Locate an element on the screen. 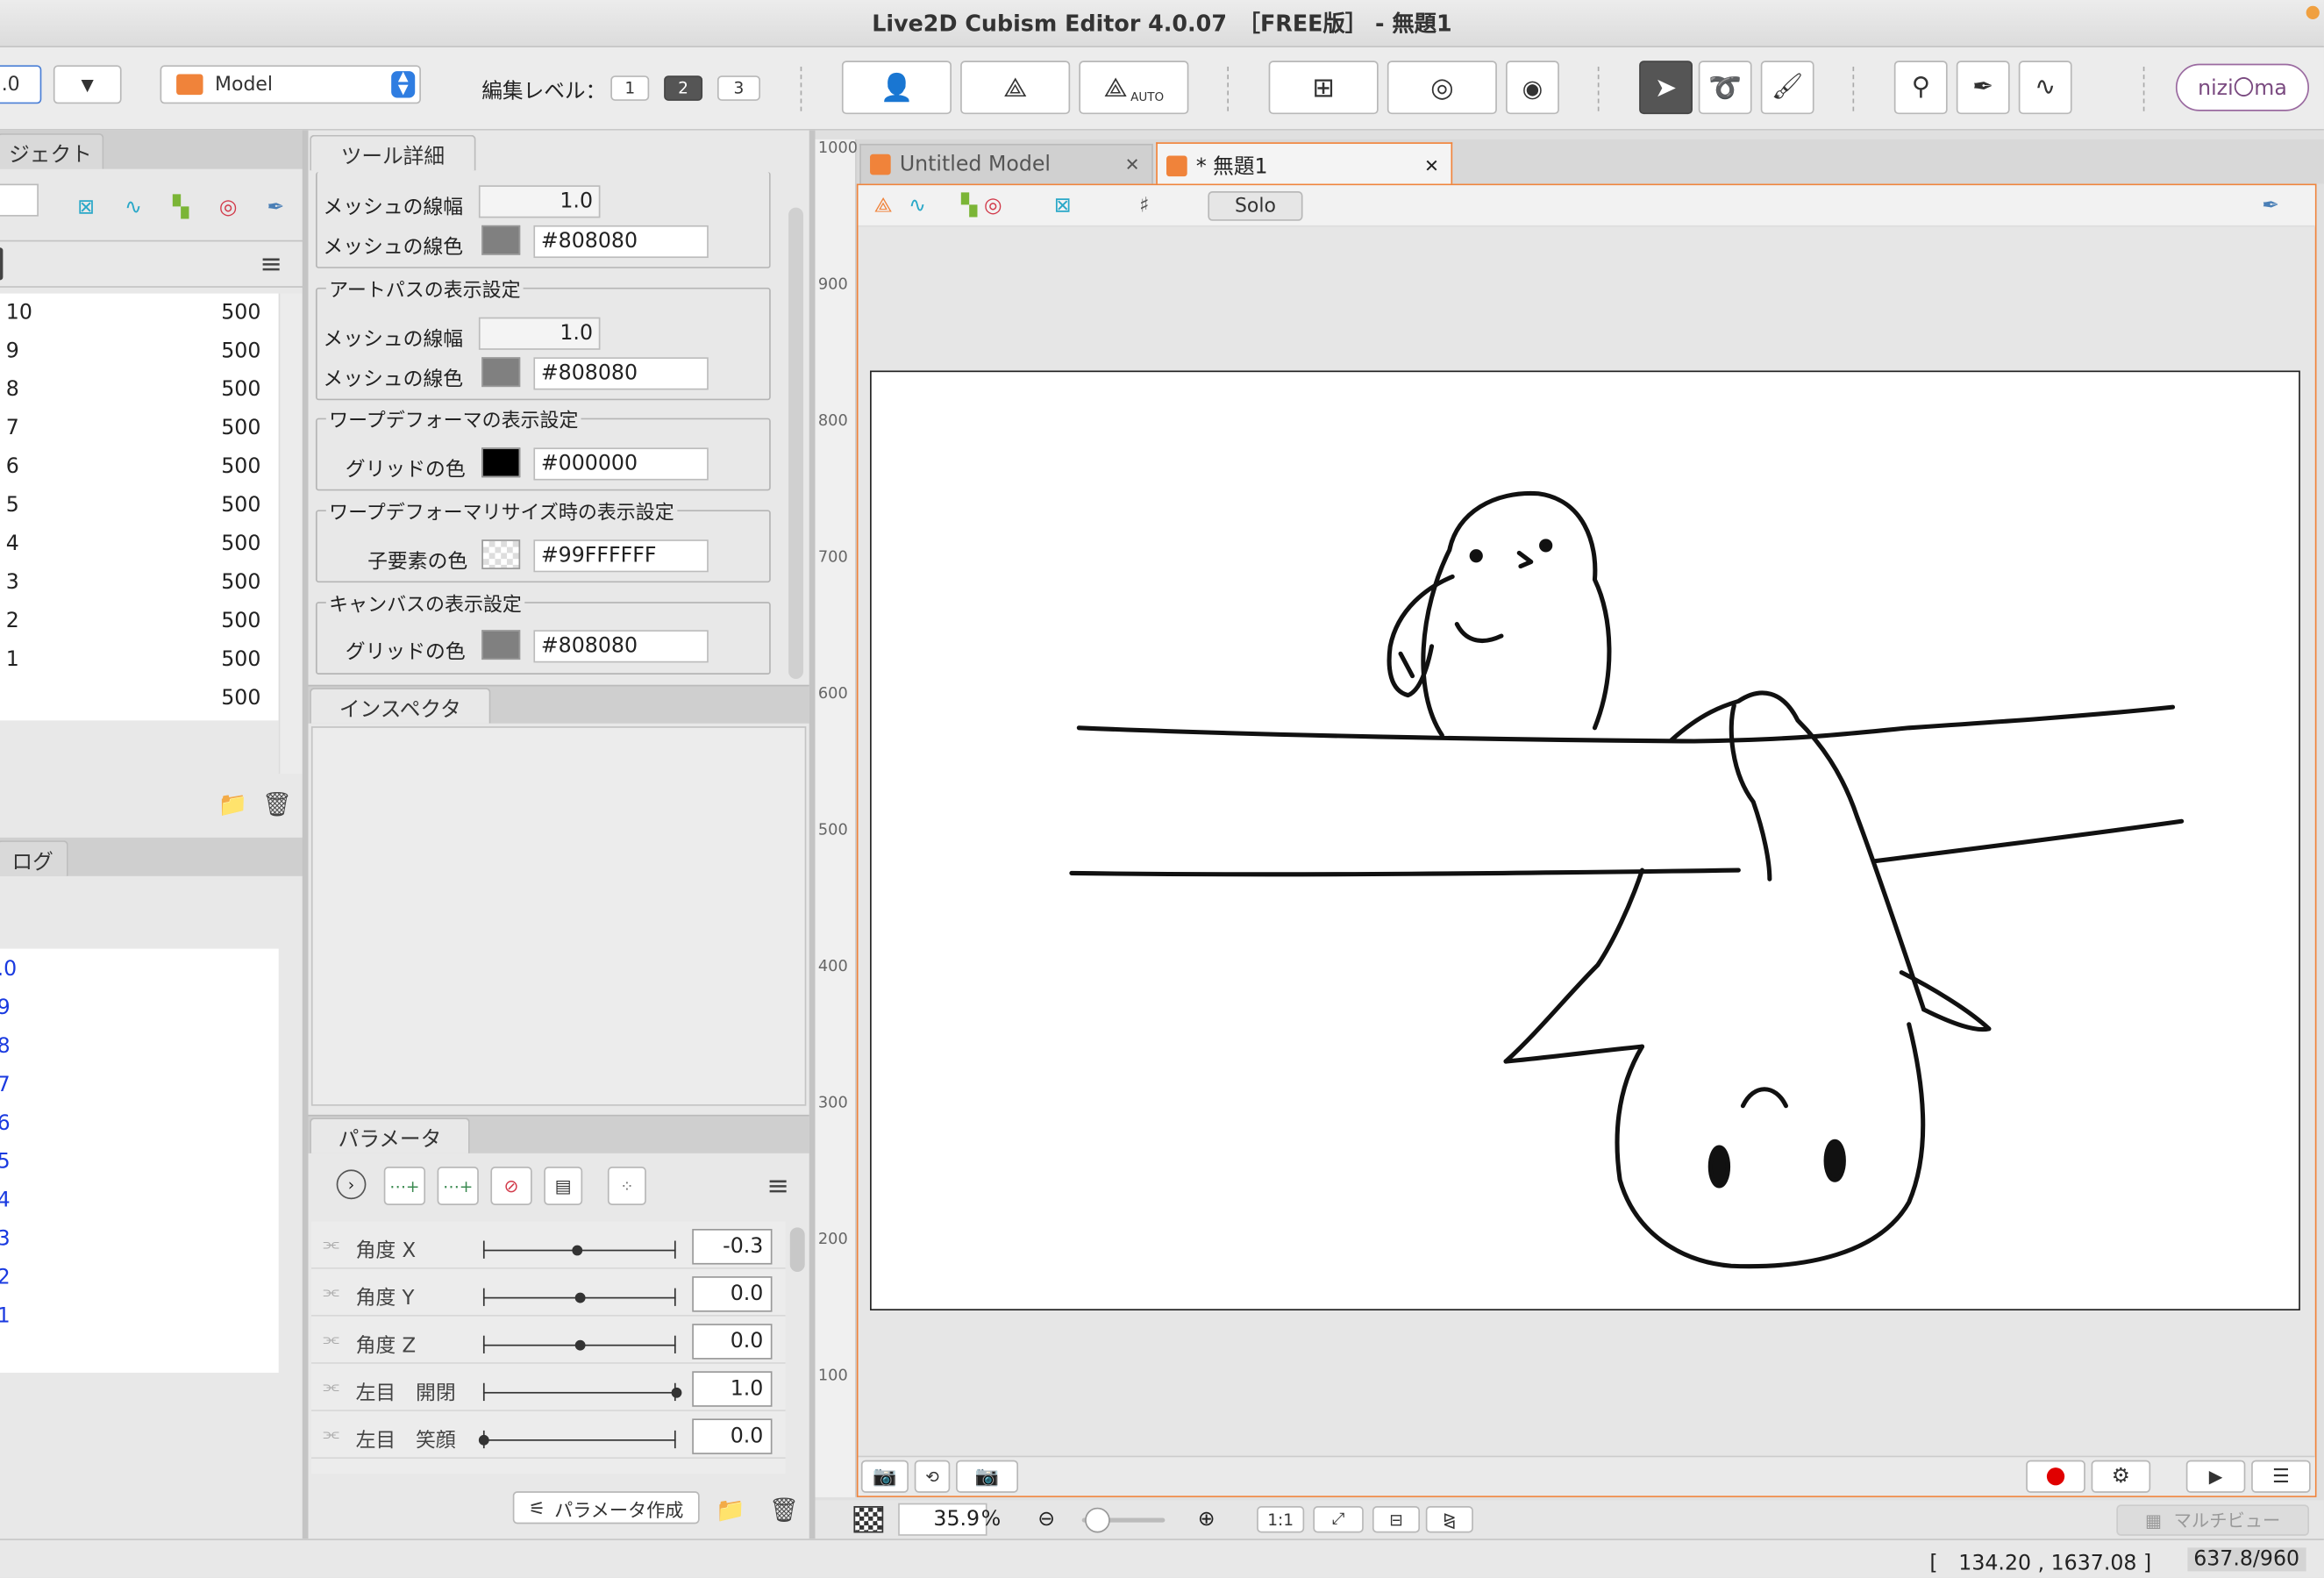 This screenshot has width=2324, height=1578. add-group-button: ⋯+ is located at coordinates (458, 1186).